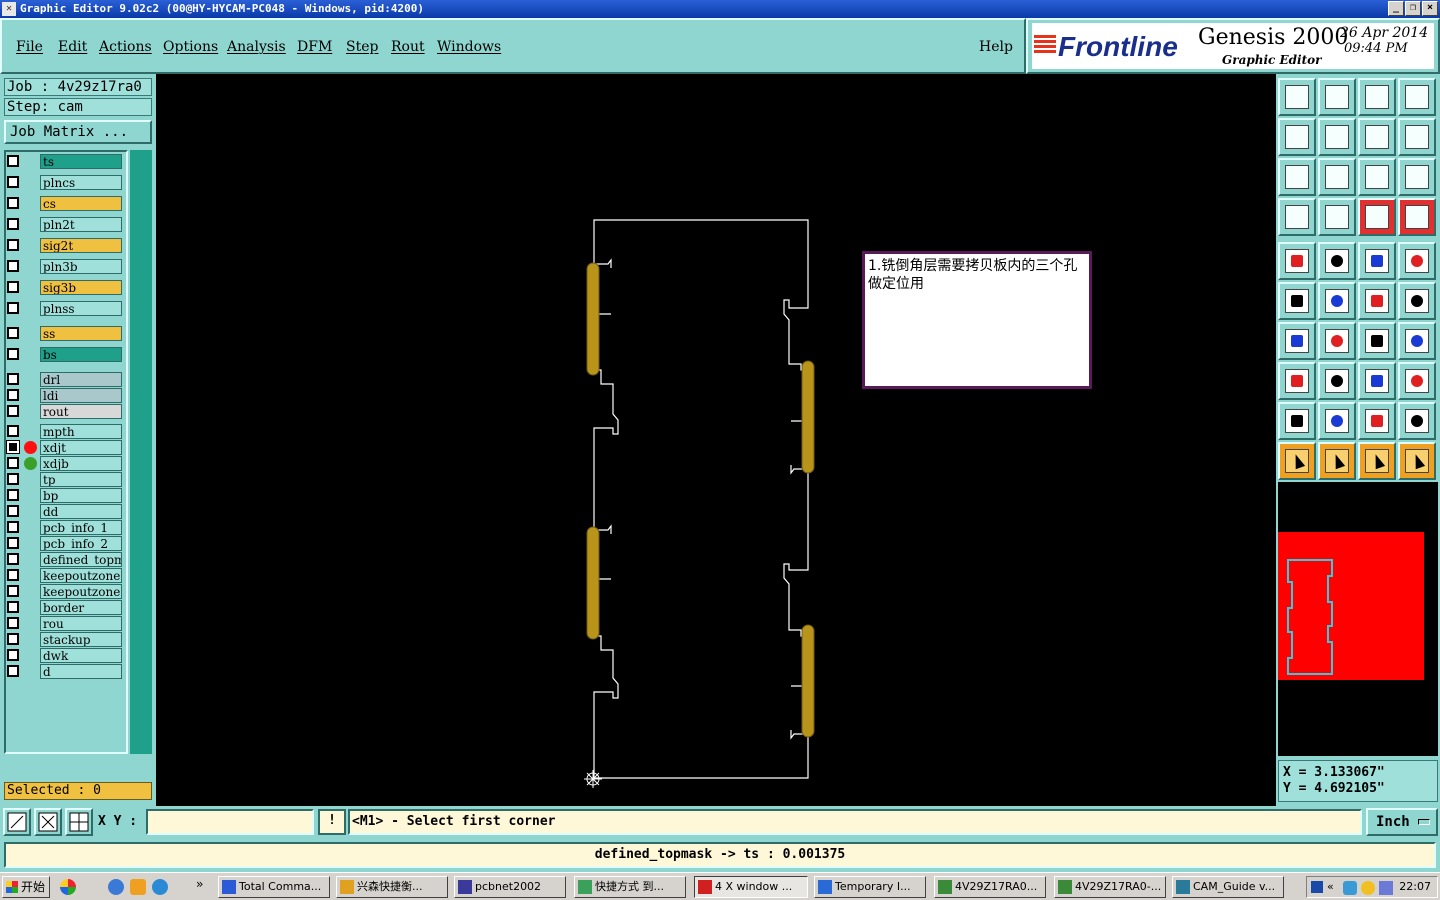 The width and height of the screenshot is (1440, 900). I want to click on close-button: ×, so click(1430, 8).